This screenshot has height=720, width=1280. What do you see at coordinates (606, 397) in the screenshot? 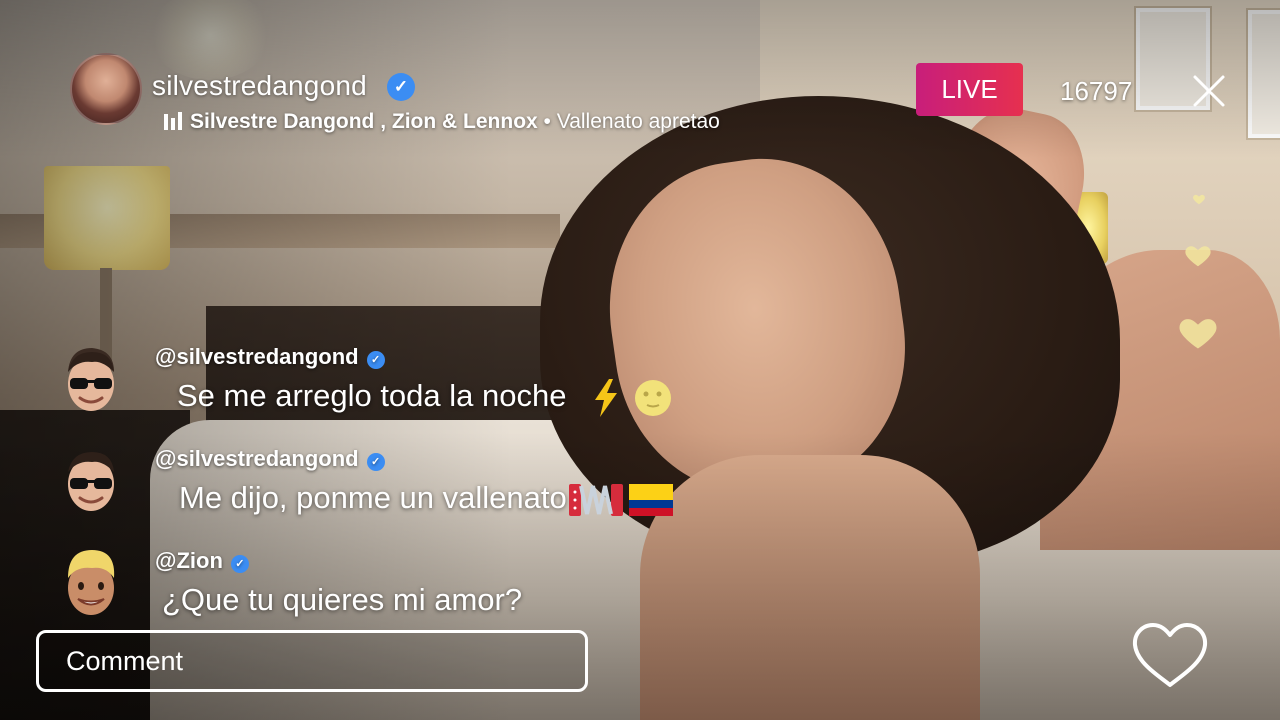
I see `lightning-emoji` at bounding box center [606, 397].